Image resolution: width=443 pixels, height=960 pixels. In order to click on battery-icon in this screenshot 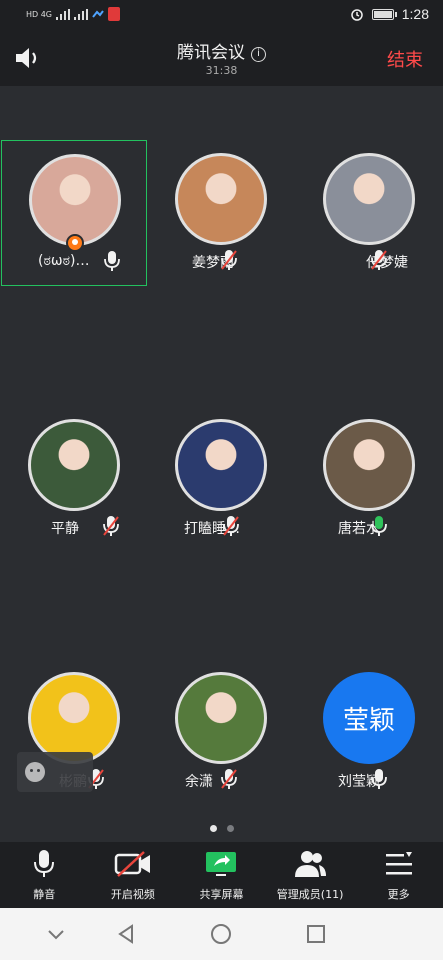, I will do `click(384, 14)`.